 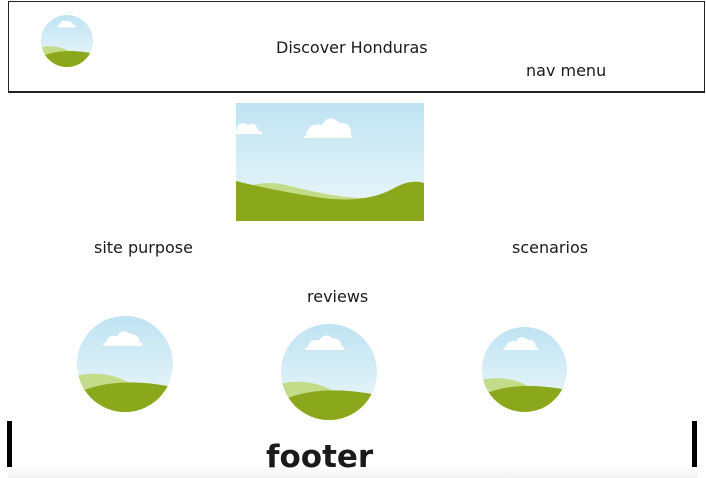 What do you see at coordinates (694, 444) in the screenshot?
I see `footer-right-border` at bounding box center [694, 444].